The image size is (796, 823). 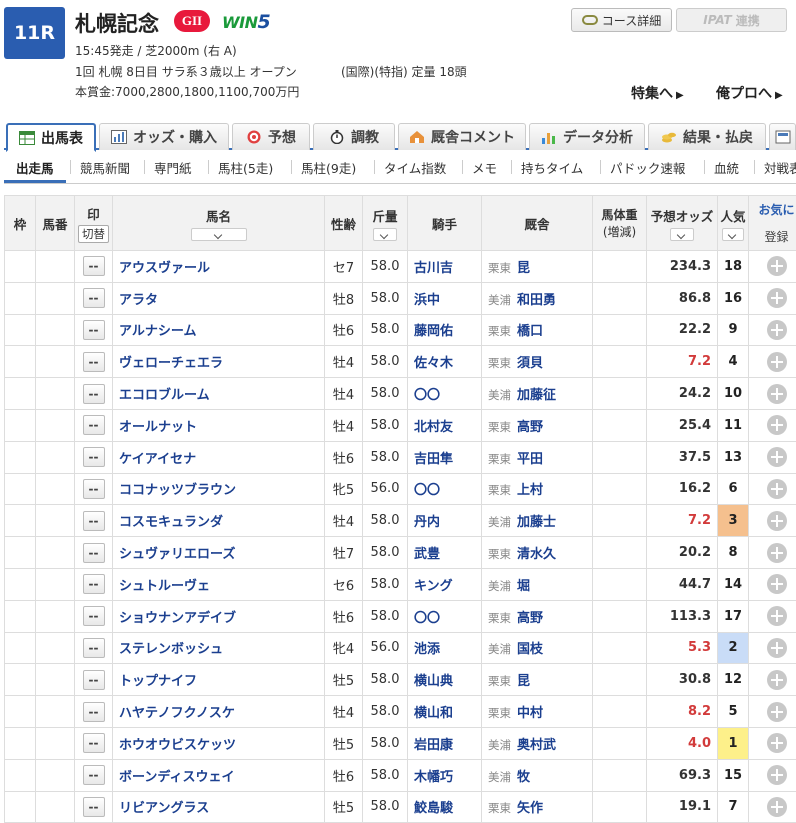 I want to click on special-feature-link: 特集へ ▶, so click(x=657, y=93).